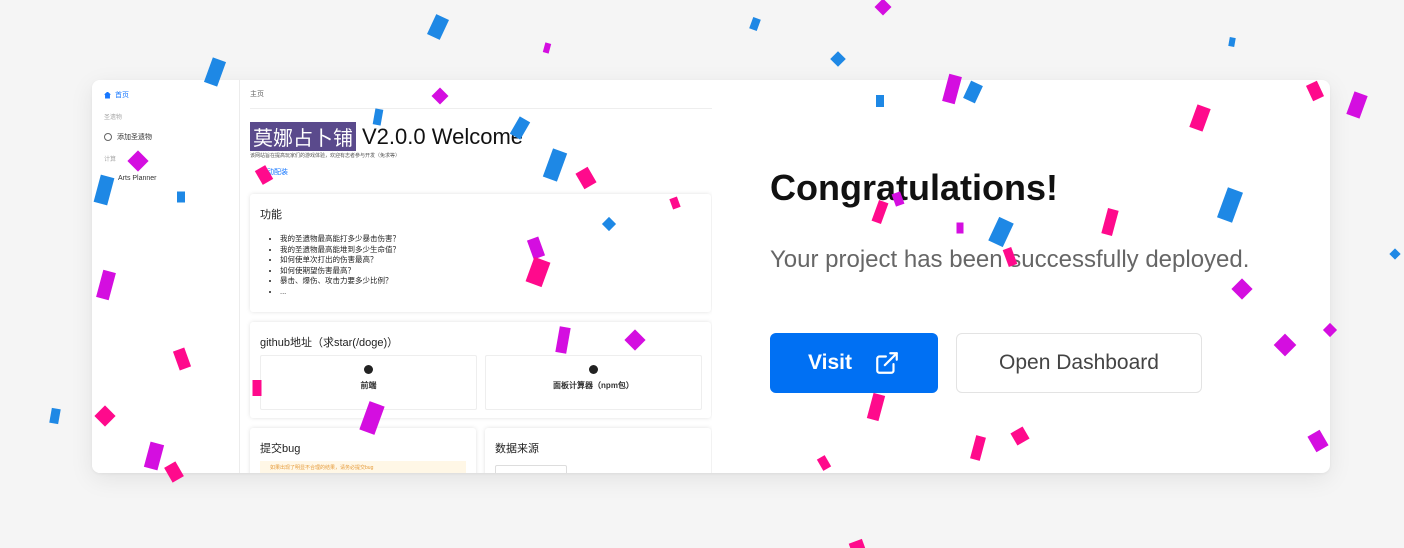  Describe the element at coordinates (363, 450) in the screenshot. I see `preview-bug-card: 提交bug 如果出现了明显不合理的结果，请务必提交bug` at that location.